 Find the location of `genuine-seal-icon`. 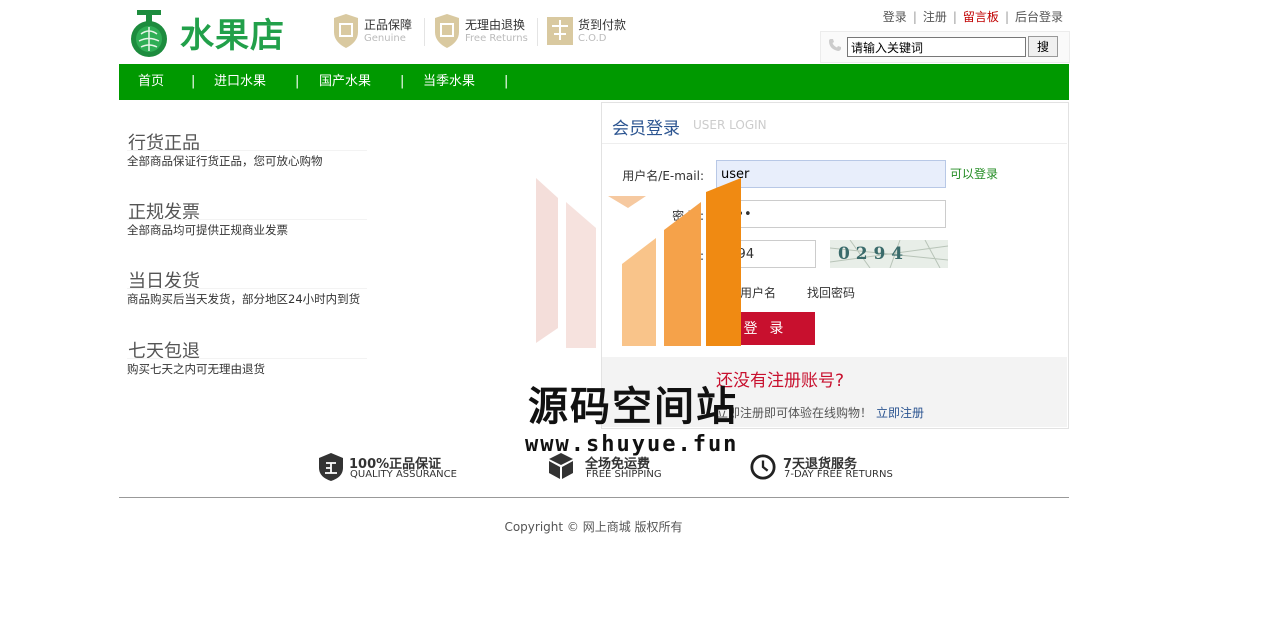

genuine-seal-icon is located at coordinates (346, 31).